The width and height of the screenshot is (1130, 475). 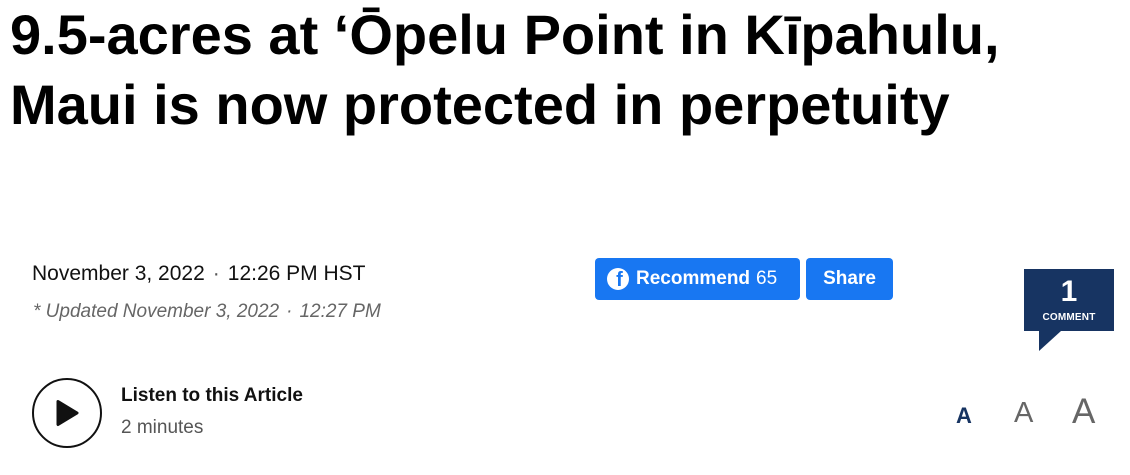 I want to click on play-icon, so click(x=67, y=413).